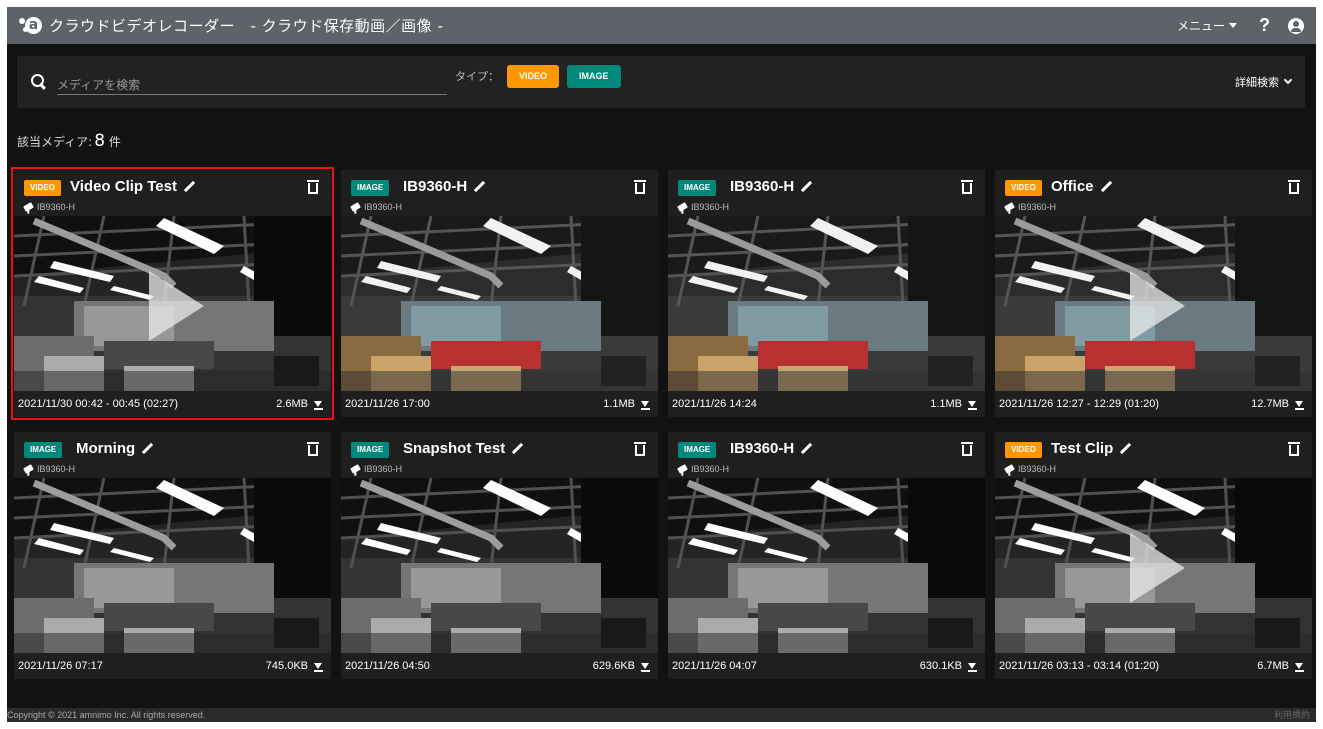 This screenshot has height=729, width=1323. Describe the element at coordinates (499, 666) in the screenshot. I see `card-footer: 2021/11/26 04:50 629.6KB` at that location.